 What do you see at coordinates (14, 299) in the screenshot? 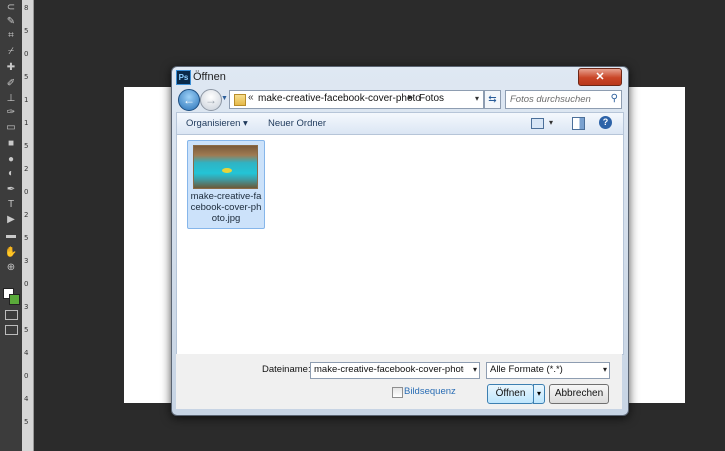
I see `background-color-swatch` at bounding box center [14, 299].